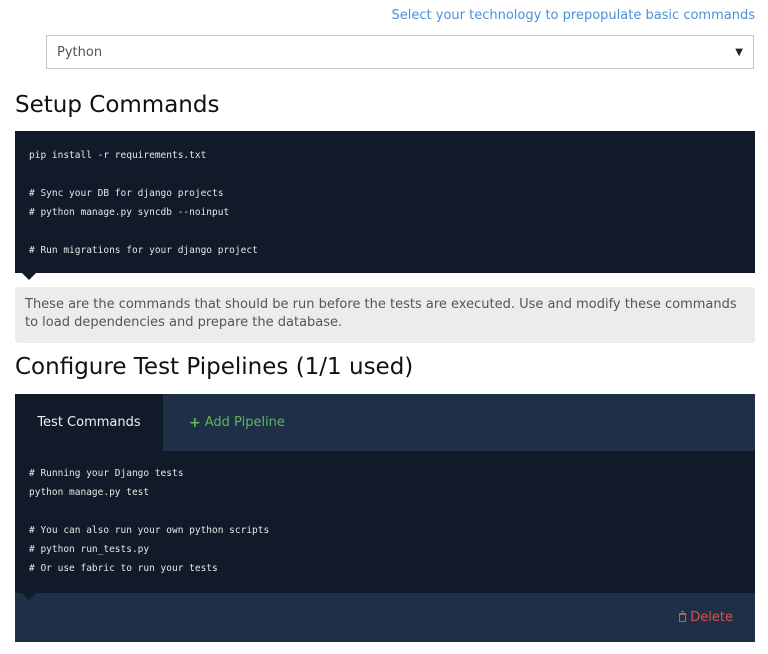 The height and width of the screenshot is (654, 768). What do you see at coordinates (80, 52) in the screenshot?
I see `technology-select-value: Python` at bounding box center [80, 52].